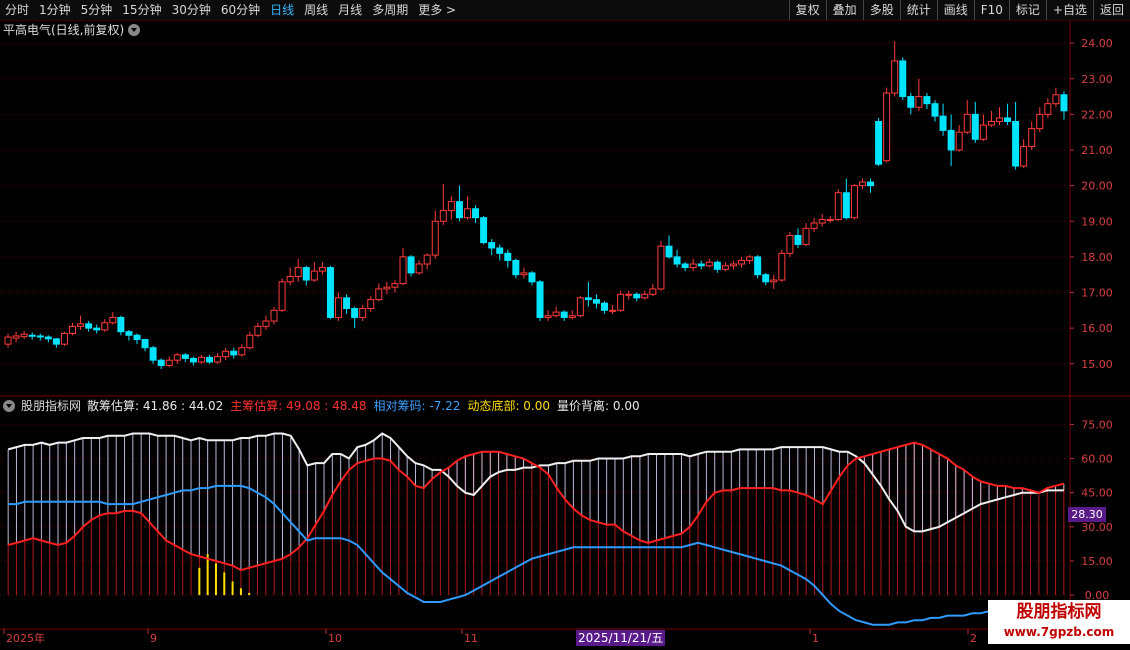 The height and width of the screenshot is (650, 1130). What do you see at coordinates (1097, 527) in the screenshot?
I see `indicator-tick-label: 30.00` at bounding box center [1097, 527].